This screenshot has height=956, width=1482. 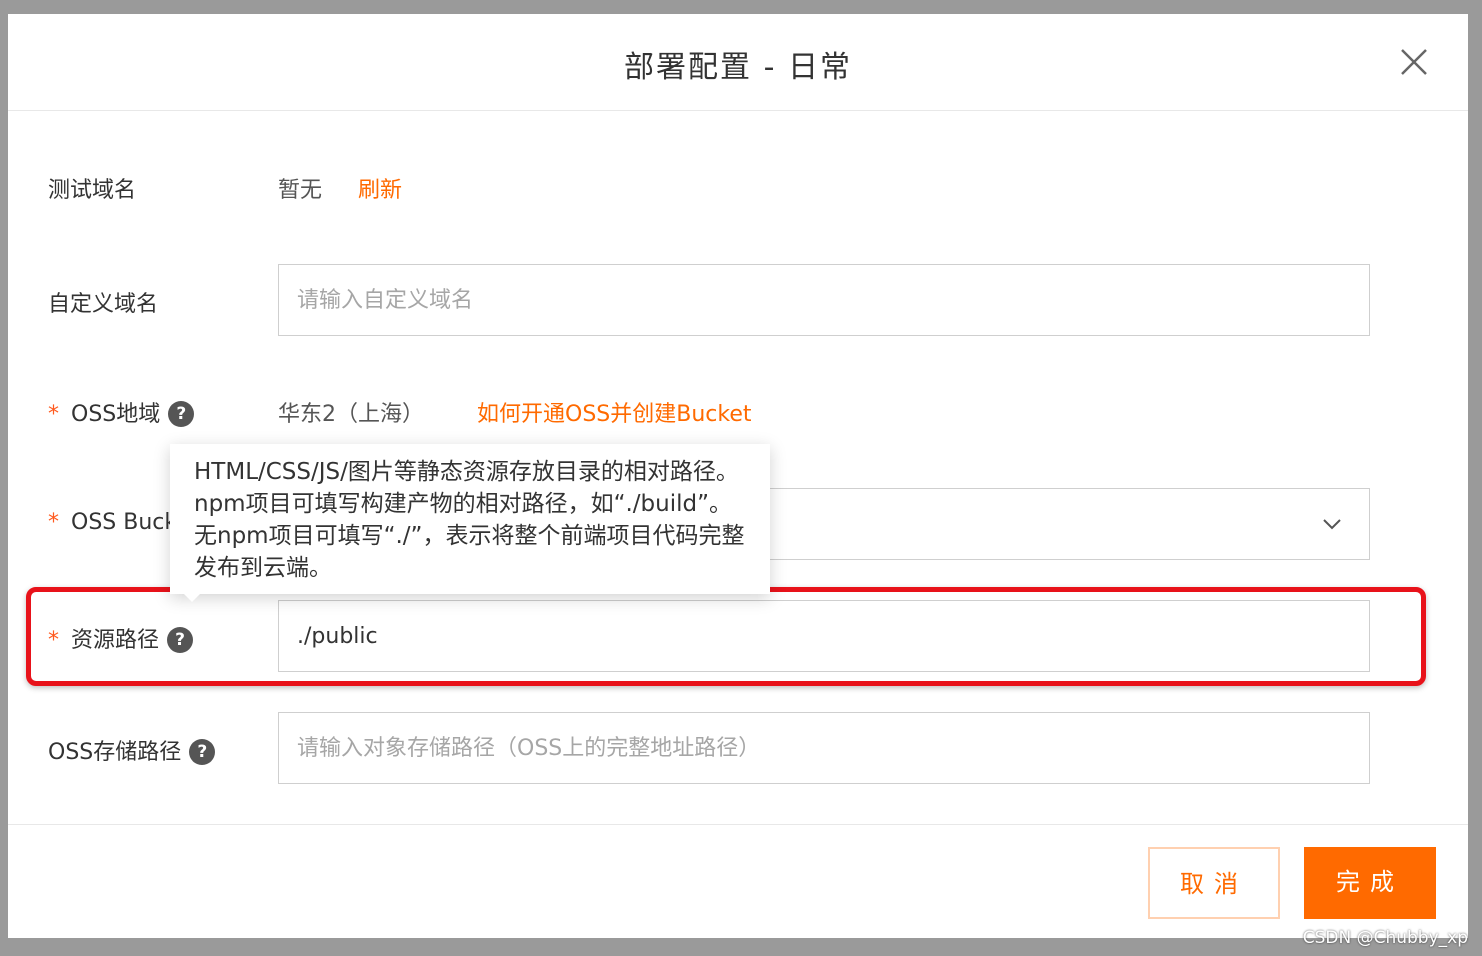 I want to click on watermark: CSDN @Chubby_xp, so click(x=1385, y=938).